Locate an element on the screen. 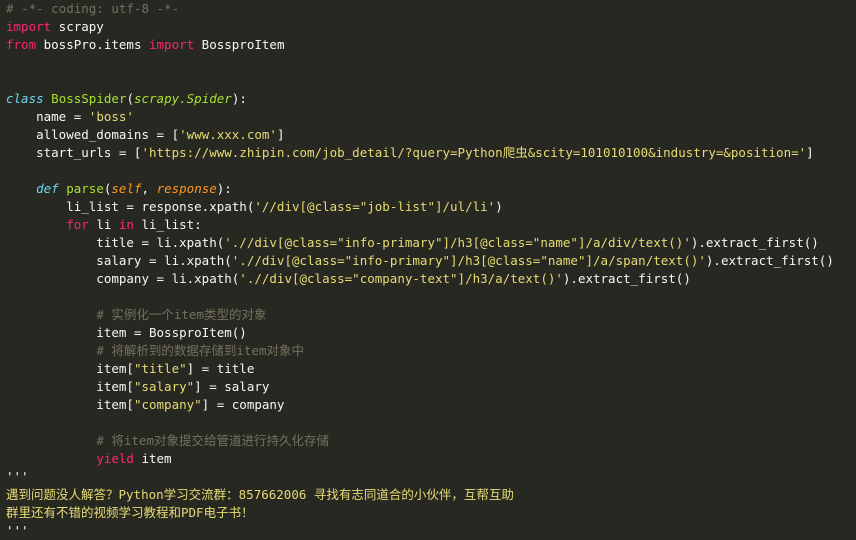 This screenshot has height=540, width=856. string-token: 'boss' is located at coordinates (111, 116).